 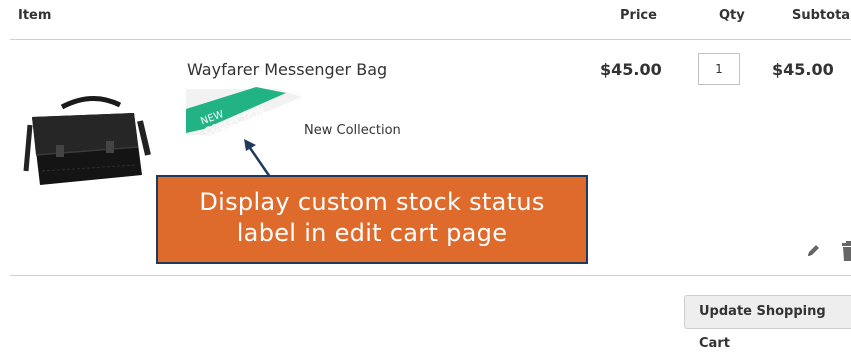 What do you see at coordinates (803, 69) in the screenshot?
I see `item-subtotal: $45.00` at bounding box center [803, 69].